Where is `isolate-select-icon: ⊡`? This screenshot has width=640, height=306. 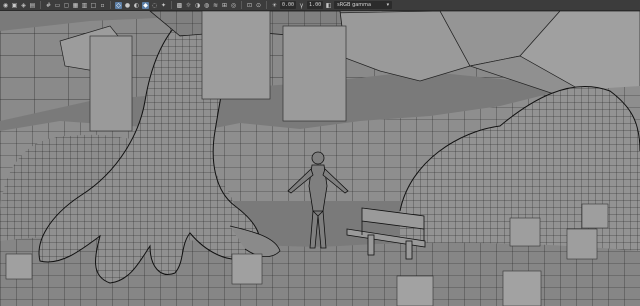
isolate-select-icon: ⊡ is located at coordinates (249, 5).